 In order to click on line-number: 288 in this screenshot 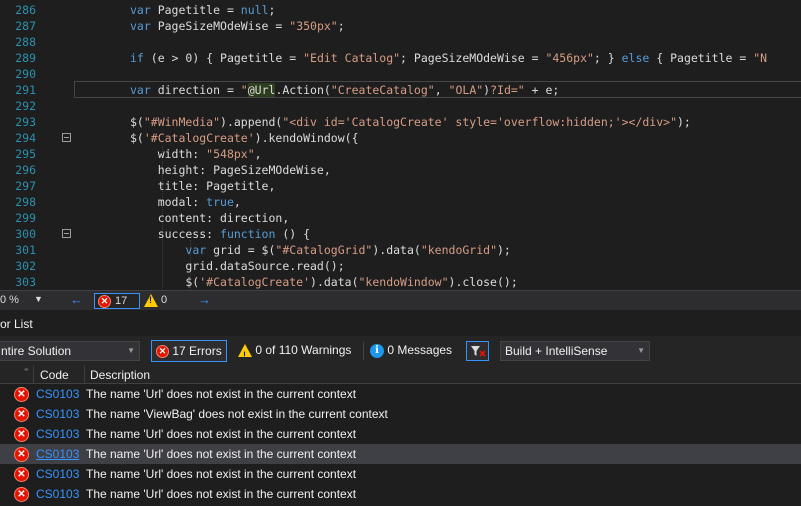, I will do `click(25, 42)`.